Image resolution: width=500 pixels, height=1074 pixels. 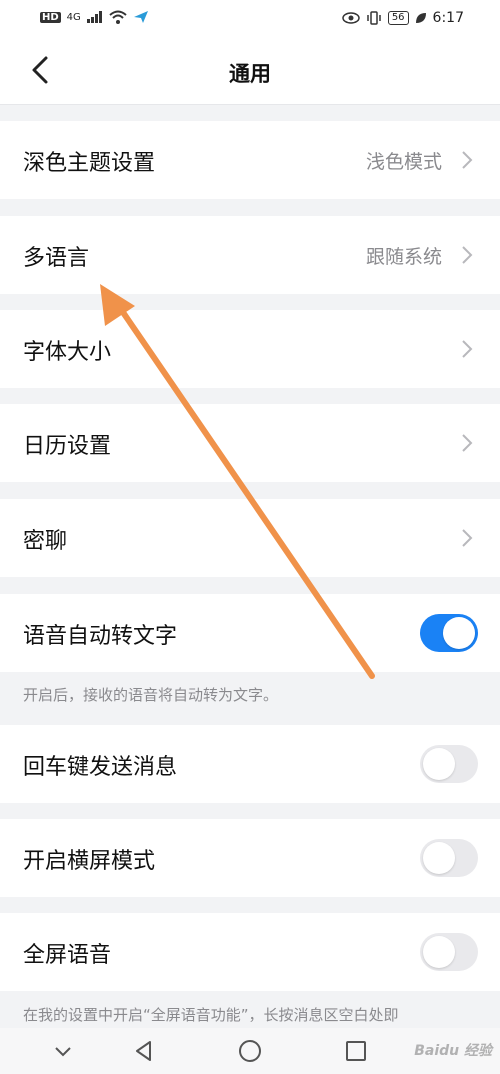 What do you see at coordinates (250, 160) in the screenshot?
I see `dark-theme-setting-row: 深色主题设置 浅色模式` at bounding box center [250, 160].